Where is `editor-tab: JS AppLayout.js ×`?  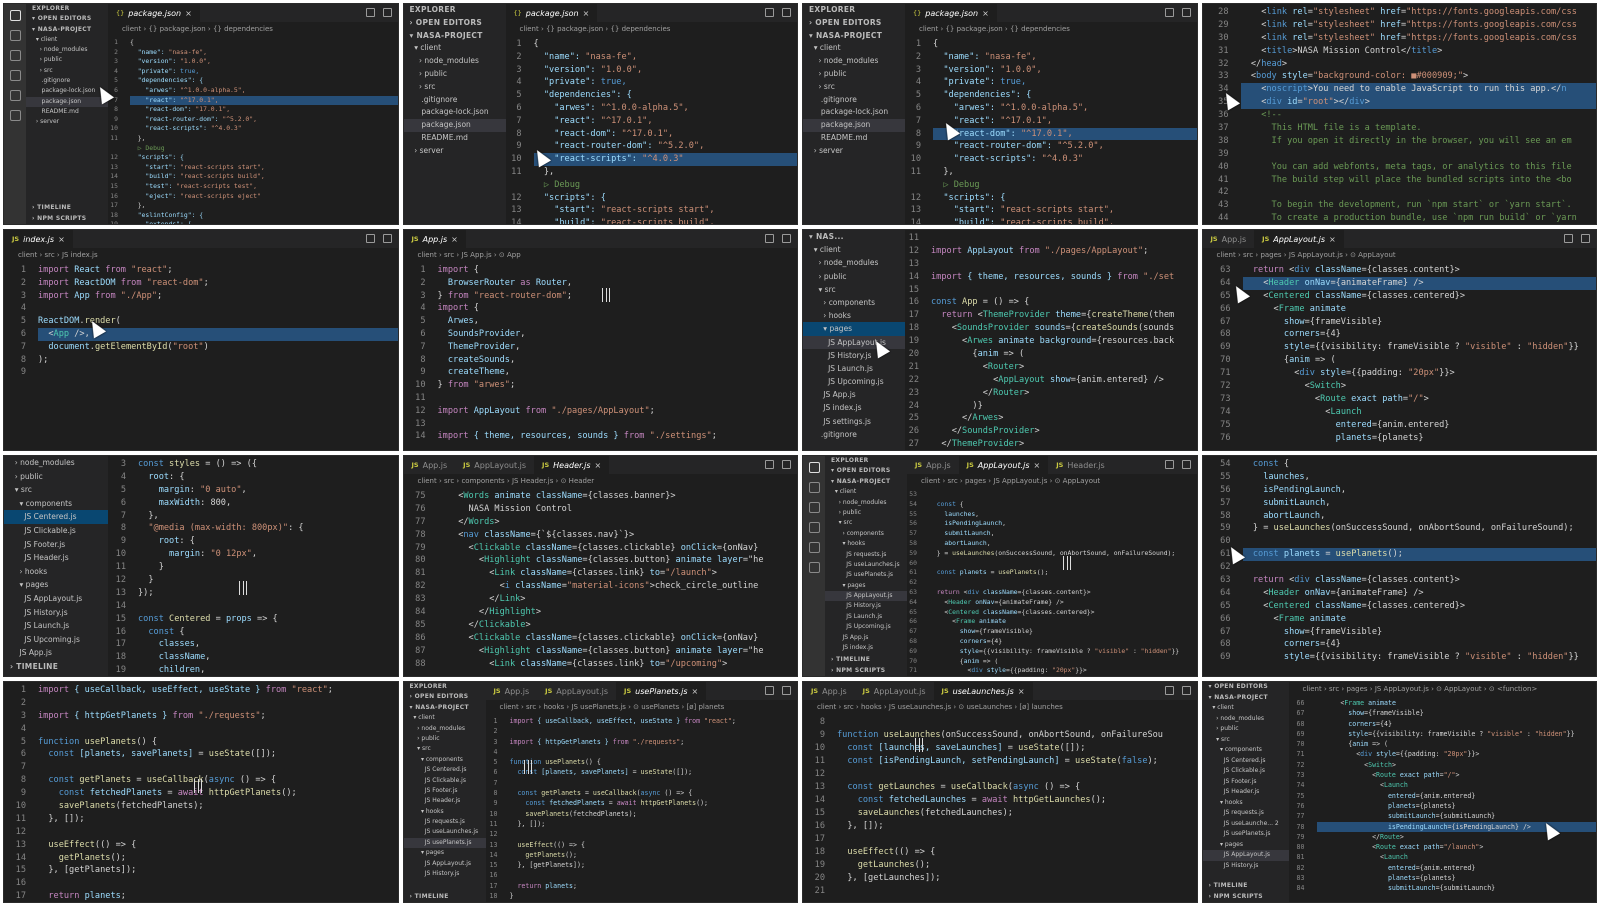
editor-tab: JS AppLayout.js × is located at coordinates (1003, 465).